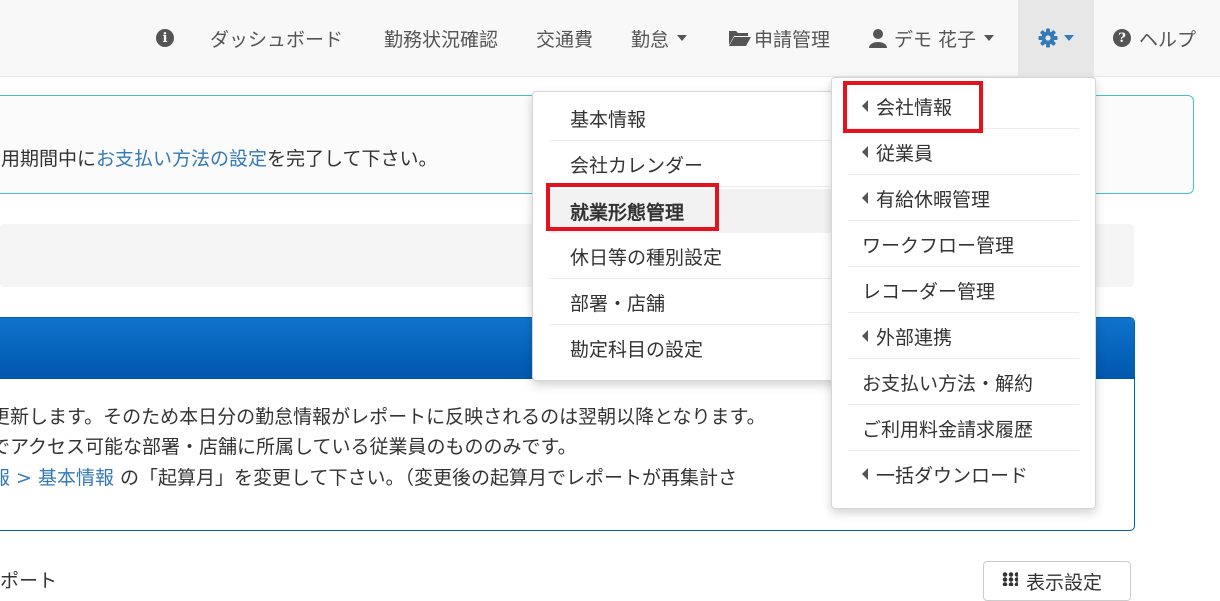 This screenshot has width=1220, height=601. I want to click on nav-user-dropdown: デモ 花子, so click(931, 38).